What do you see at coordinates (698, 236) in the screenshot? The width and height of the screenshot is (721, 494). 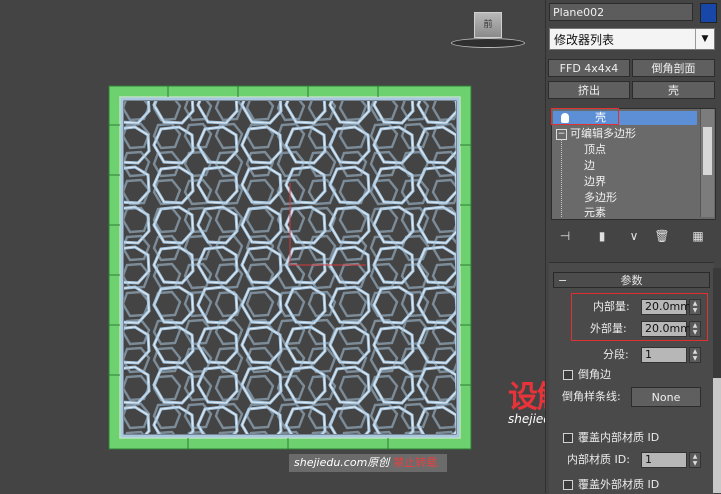 I see `configure-sets-icon: ▦` at bounding box center [698, 236].